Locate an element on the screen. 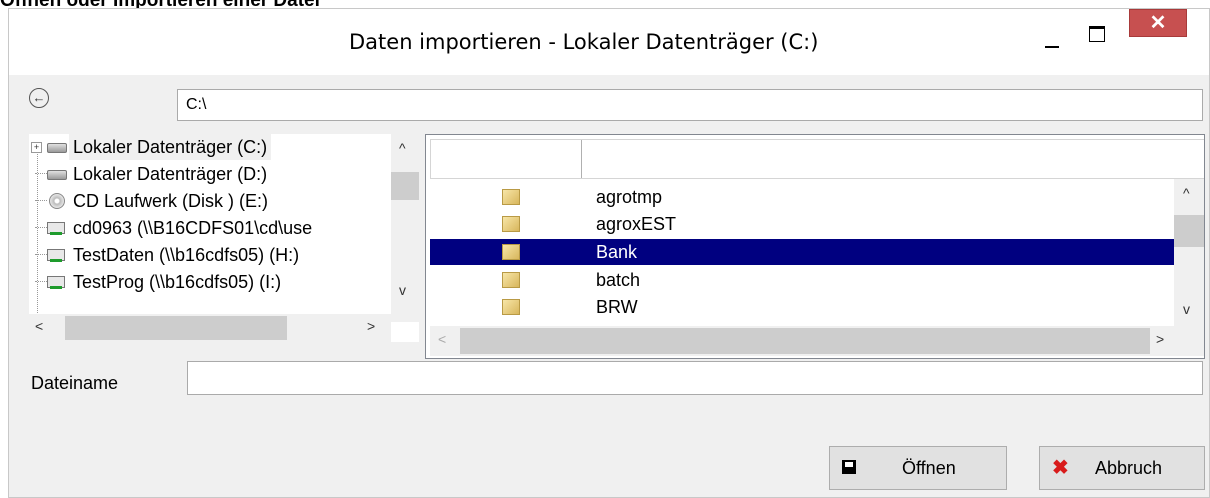 The height and width of the screenshot is (498, 1210). open-button: Öffnen is located at coordinates (918, 468).